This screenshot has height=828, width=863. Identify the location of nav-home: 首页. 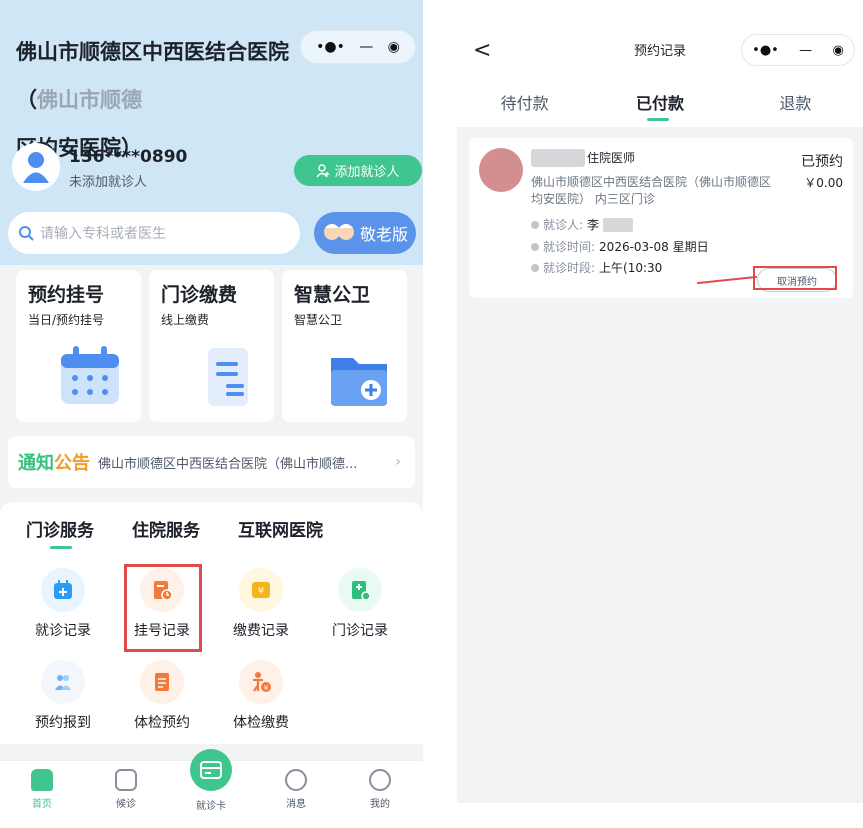
(42, 789).